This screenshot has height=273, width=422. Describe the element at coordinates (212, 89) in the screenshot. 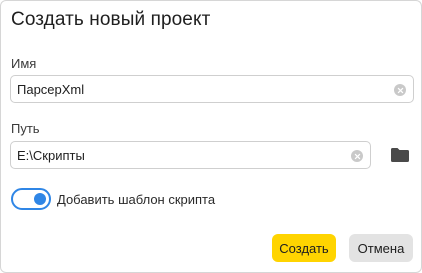

I see `name-input: ПарсерXml` at that location.